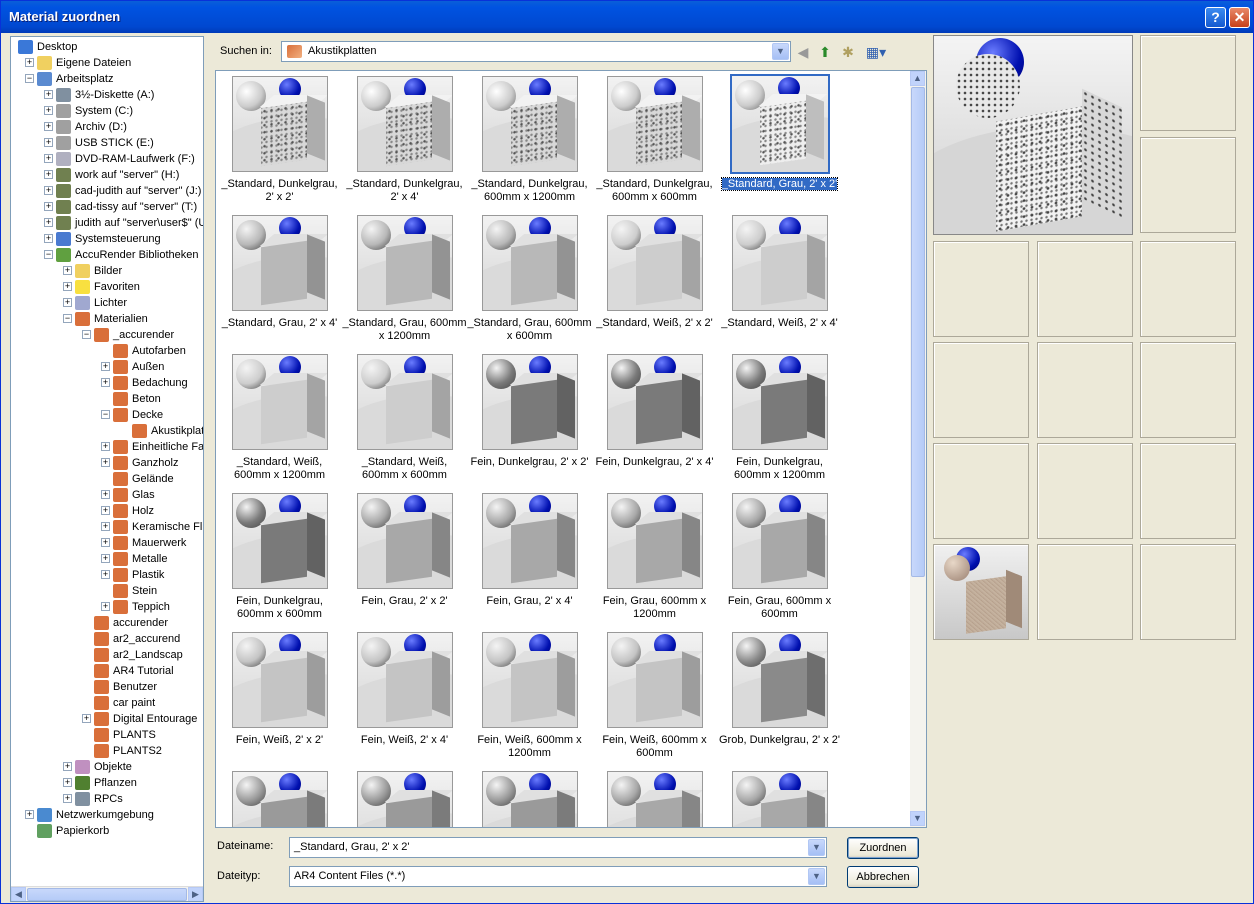 The height and width of the screenshot is (904, 1254). I want to click on tree-node: AR4 Tutorial, so click(107, 671).